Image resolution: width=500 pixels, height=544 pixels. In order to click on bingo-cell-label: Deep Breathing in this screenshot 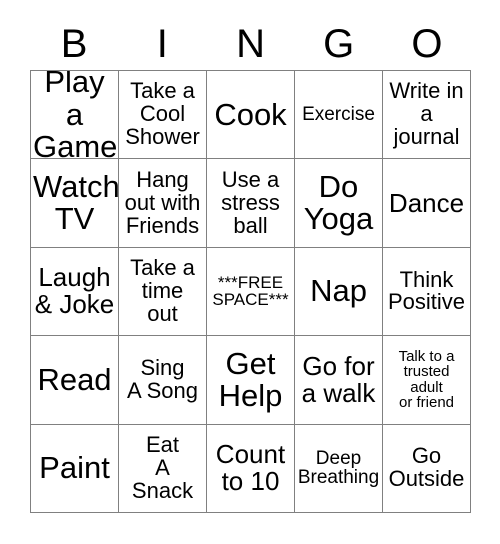, I will do `click(338, 468)`.